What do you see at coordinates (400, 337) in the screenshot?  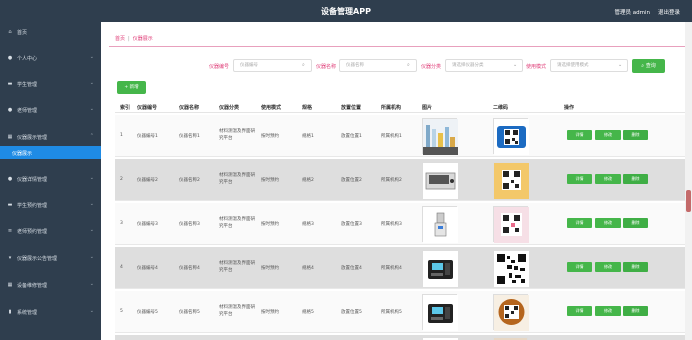 I see `table-row` at bounding box center [400, 337].